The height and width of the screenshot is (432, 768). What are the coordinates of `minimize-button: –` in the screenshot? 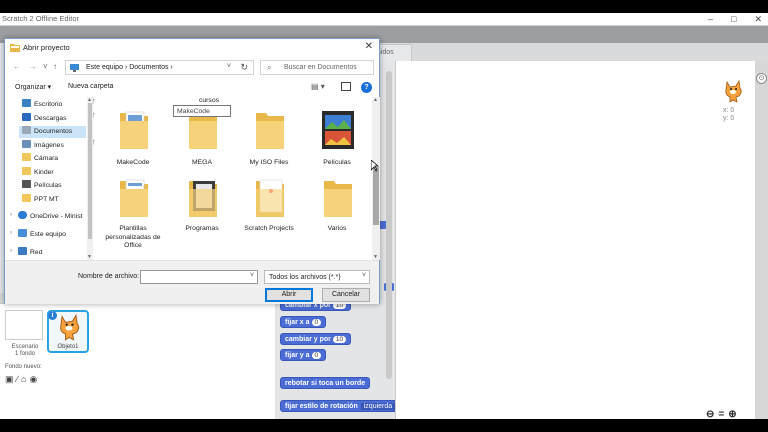 It's located at (710, 19).